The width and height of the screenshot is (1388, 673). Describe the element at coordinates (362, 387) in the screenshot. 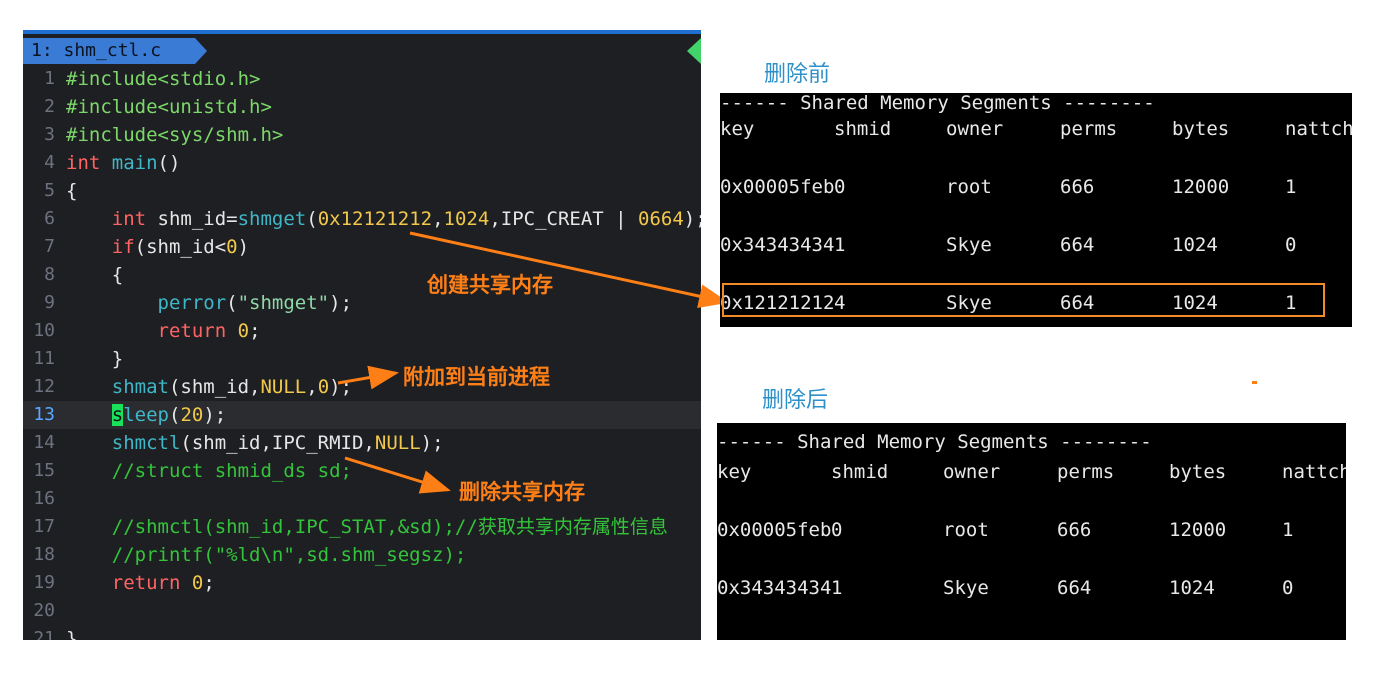

I see `code-line: 12 shmat(shm_id,NULL,0);` at that location.